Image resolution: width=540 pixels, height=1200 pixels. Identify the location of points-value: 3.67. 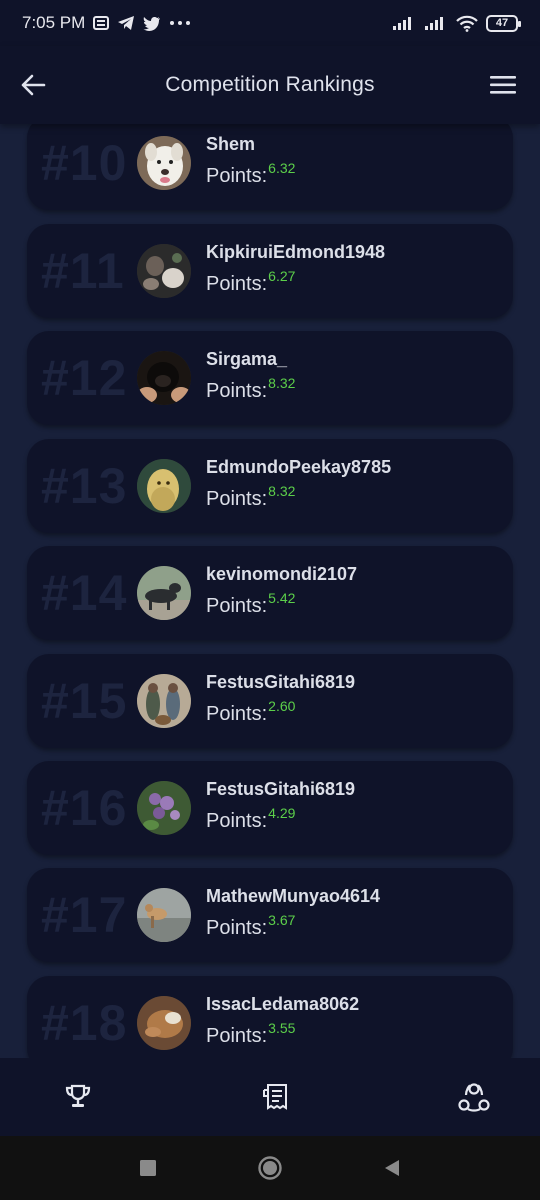
(282, 920).